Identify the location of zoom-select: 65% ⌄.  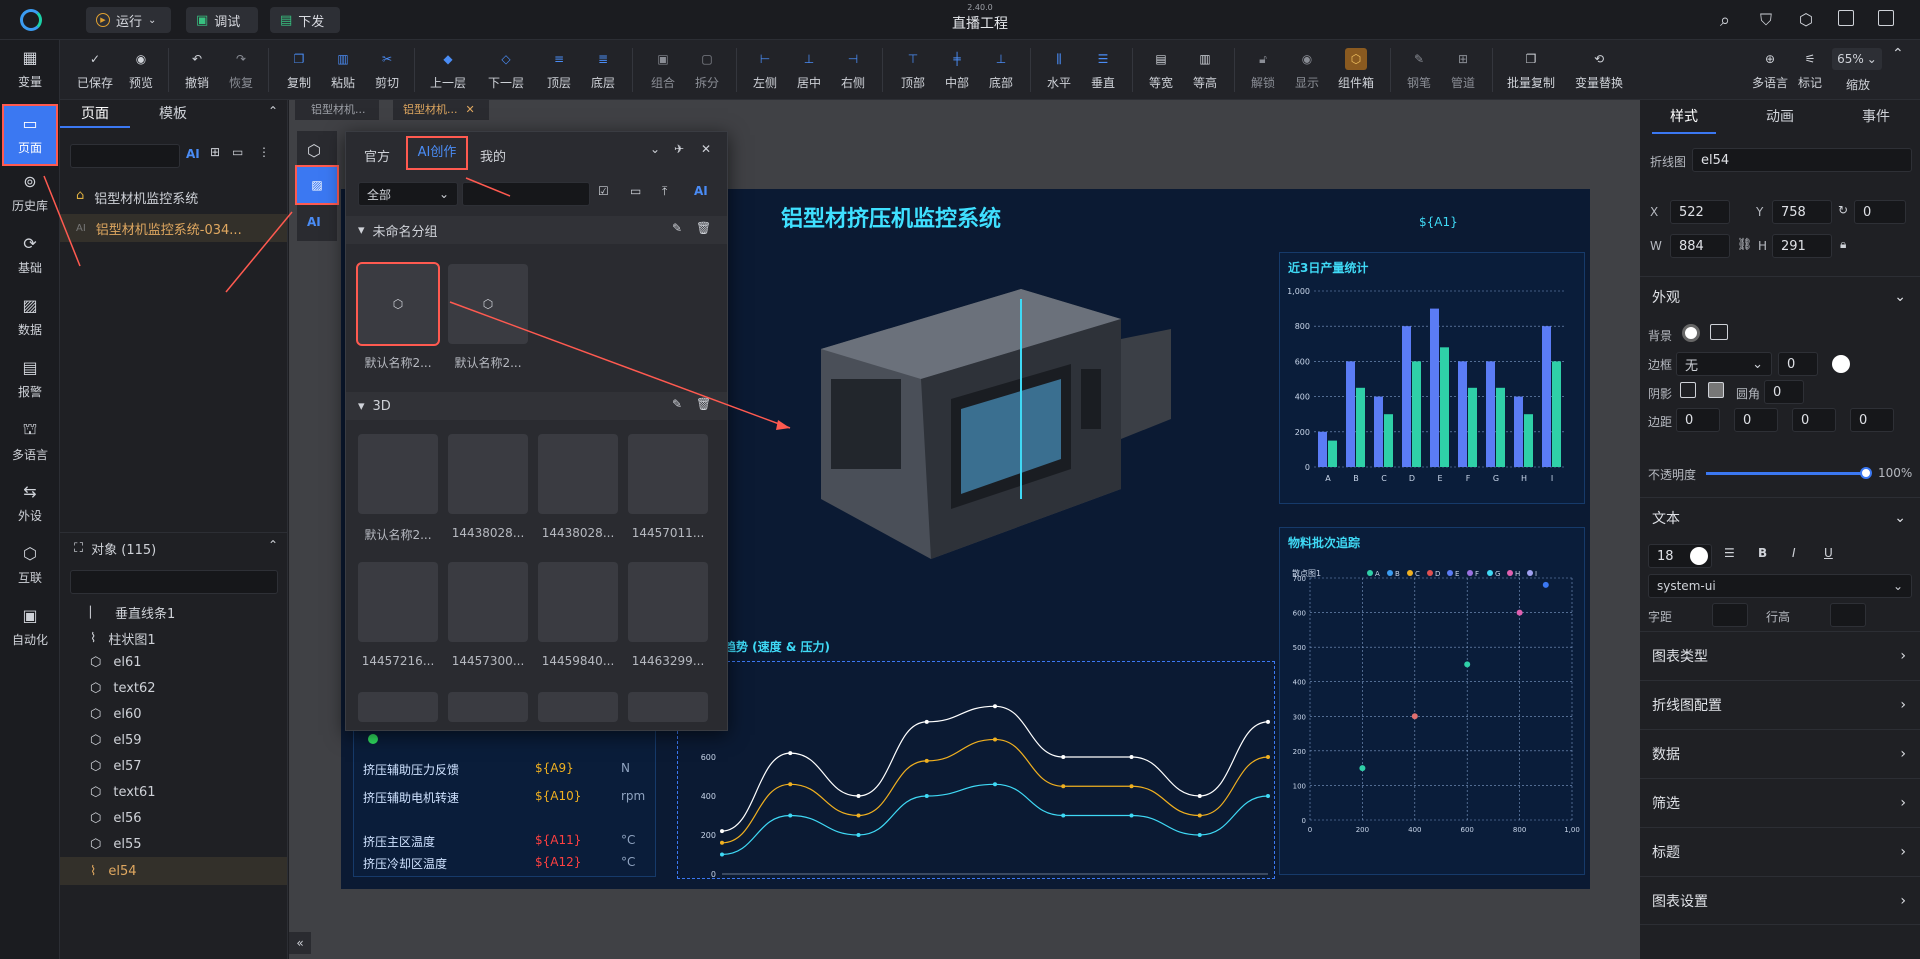
(1857, 59).